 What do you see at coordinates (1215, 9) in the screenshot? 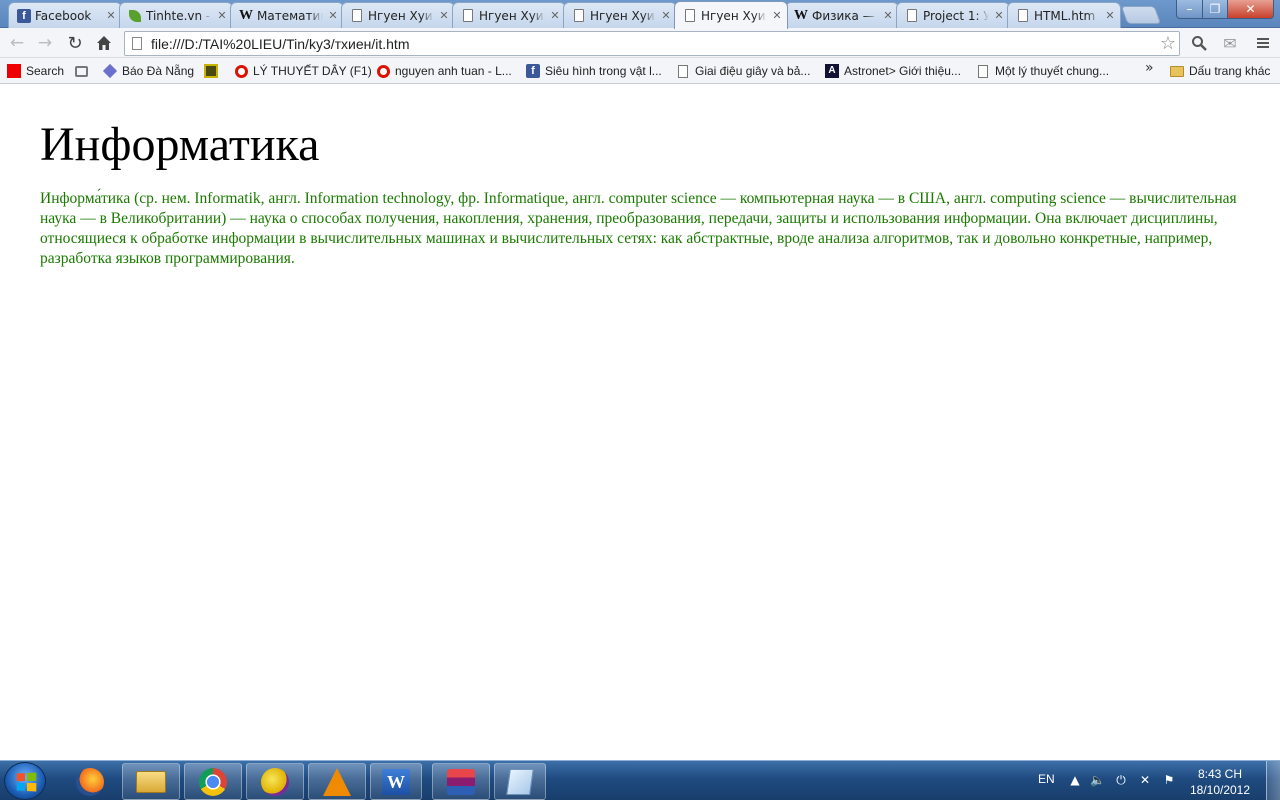
I see `maximize-button: ❐` at bounding box center [1215, 9].